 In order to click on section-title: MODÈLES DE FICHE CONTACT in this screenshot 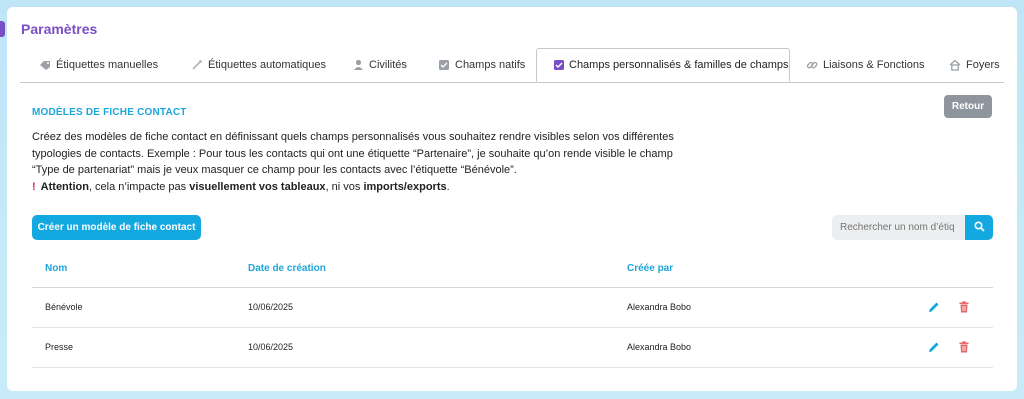, I will do `click(109, 112)`.